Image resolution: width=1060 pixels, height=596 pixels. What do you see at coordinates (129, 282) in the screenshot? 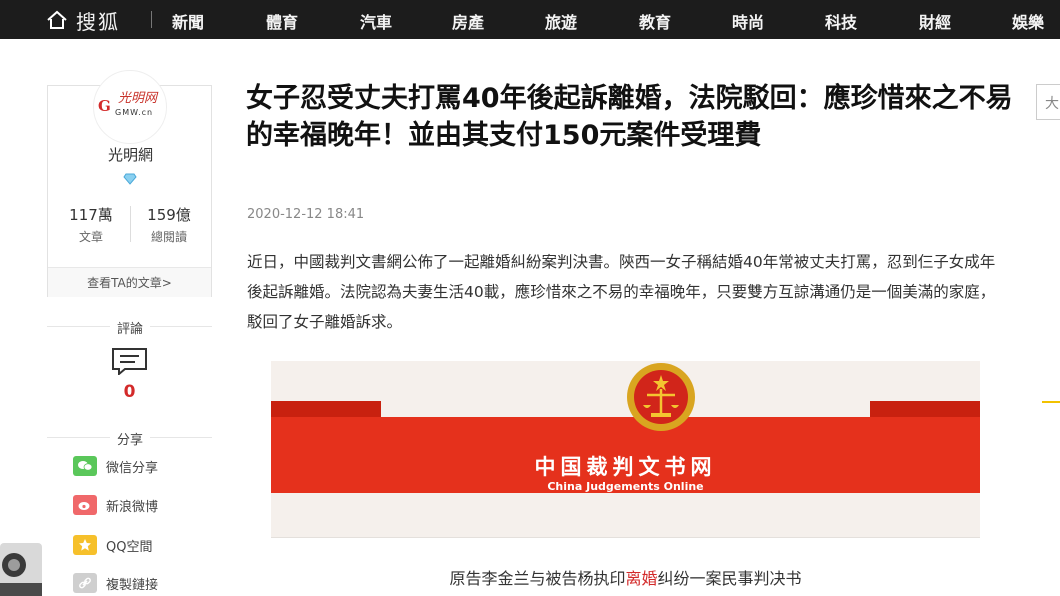
I see `view-articles-link: 查看TA的文章>` at bounding box center [129, 282].